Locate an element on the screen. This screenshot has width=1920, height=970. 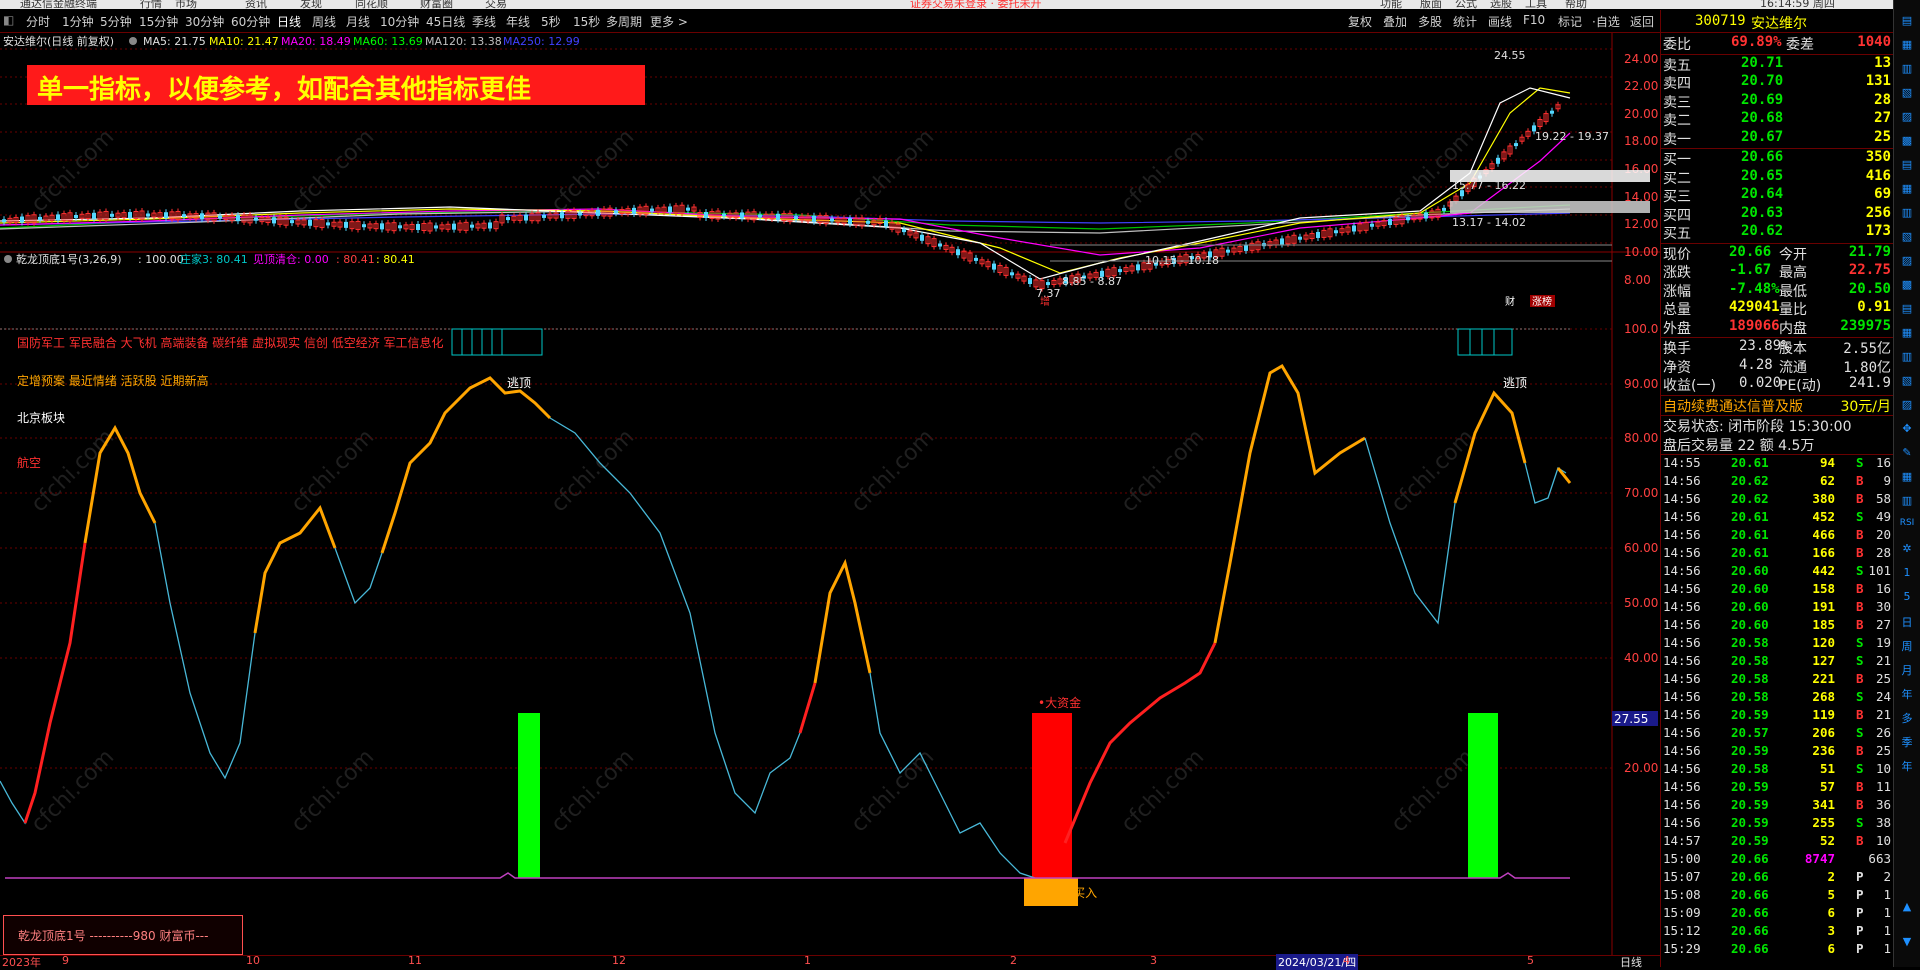
period-5sec: 5秒 is located at coordinates (551, 21).